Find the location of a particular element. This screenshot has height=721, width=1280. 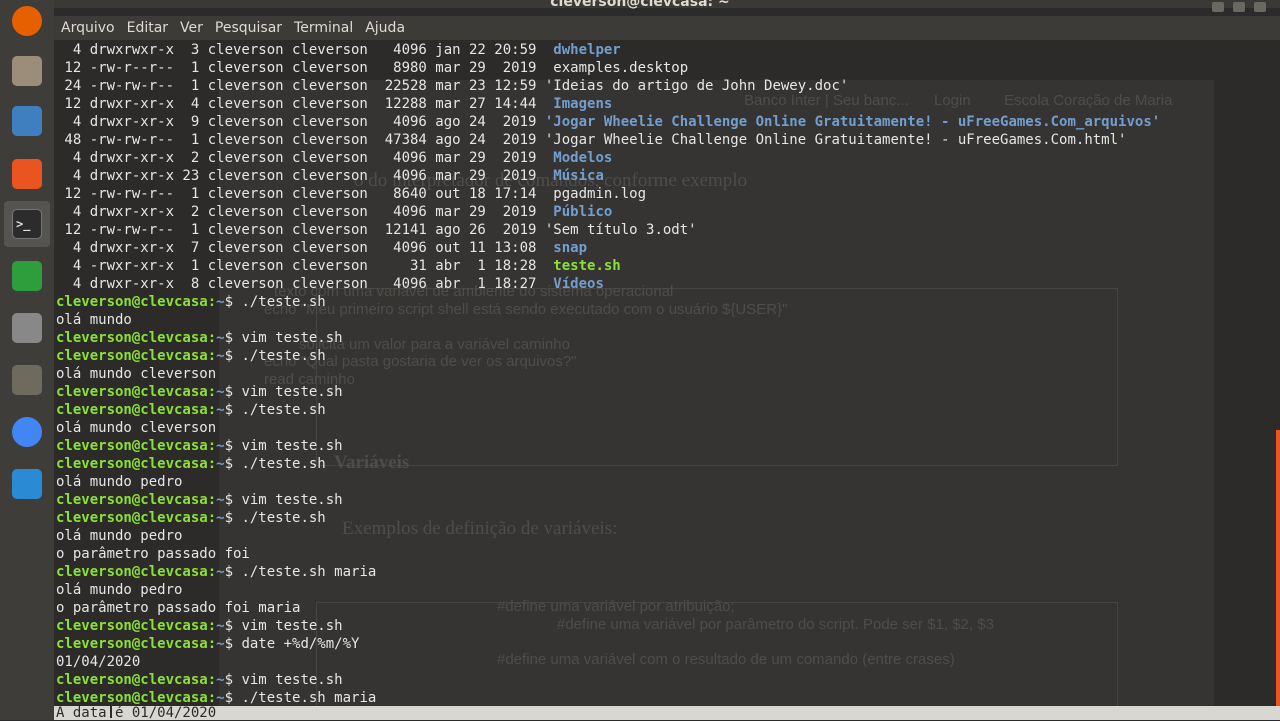

listing-filename: 'Sem título 3.odt' is located at coordinates (620, 230).